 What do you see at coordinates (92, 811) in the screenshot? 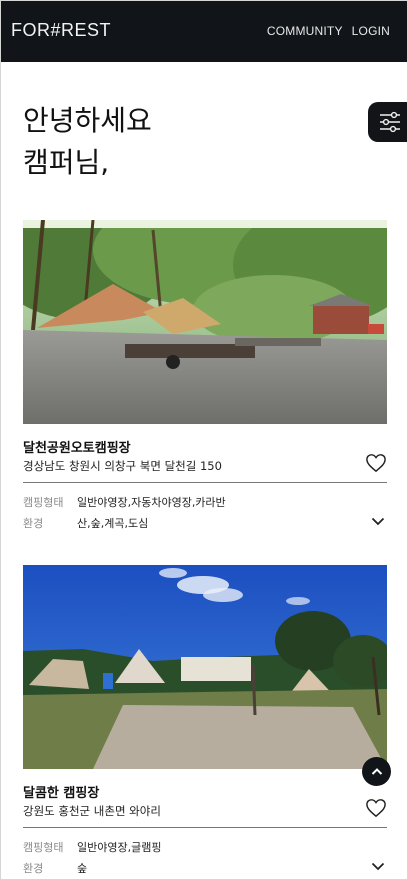
I see `campsite-address: 강원도 홍천군 내촌면 와야리` at bounding box center [92, 811].